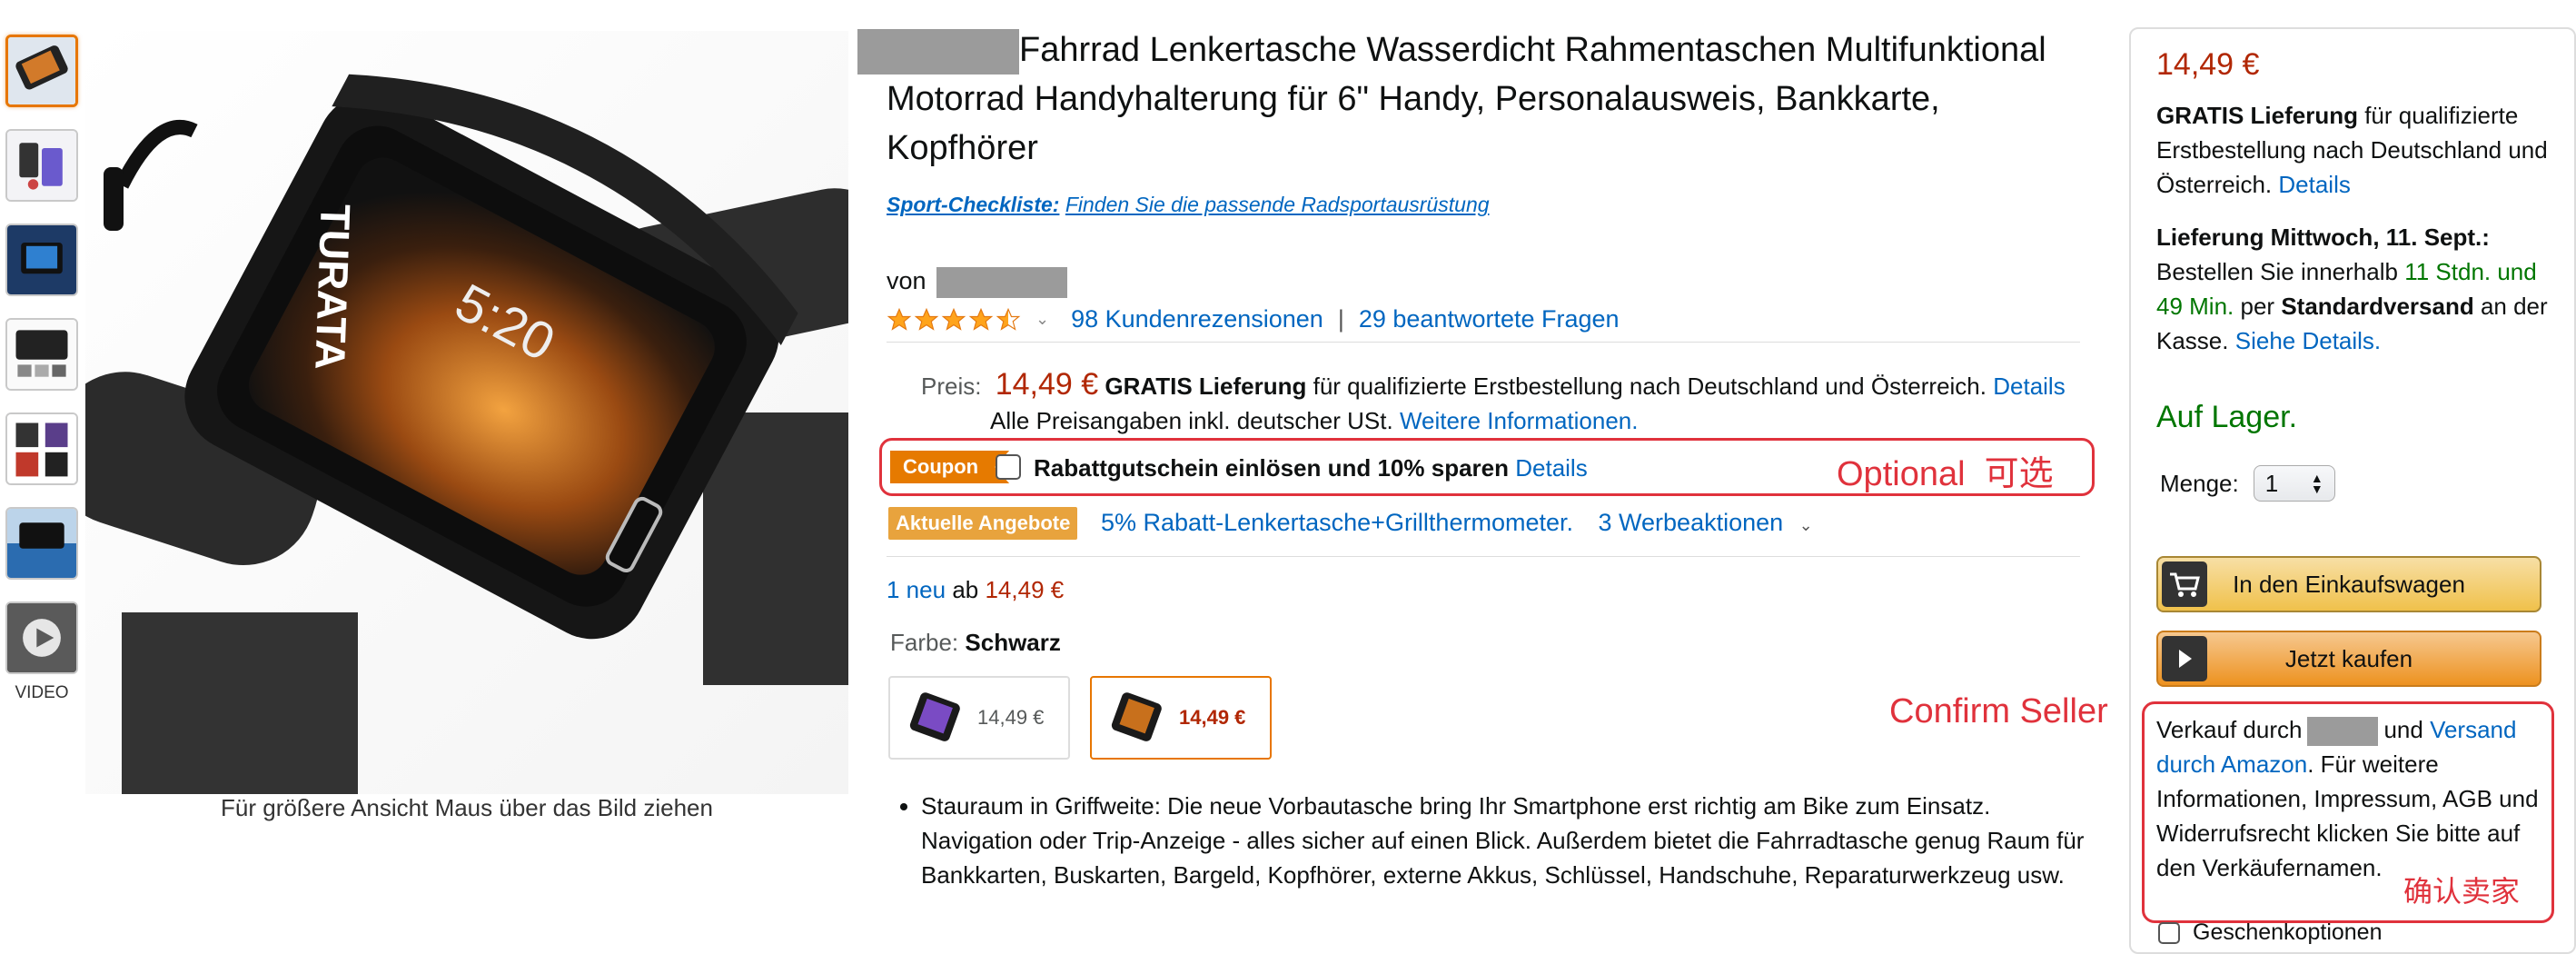  I want to click on see-details-link: Siehe Details., so click(2308, 340).